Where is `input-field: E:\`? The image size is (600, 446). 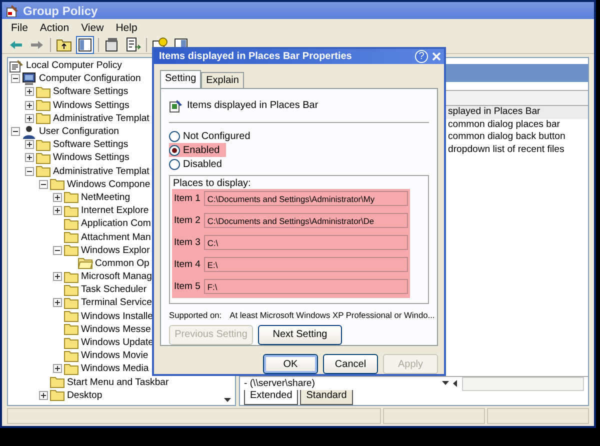
input-field: E:\ is located at coordinates (306, 264).